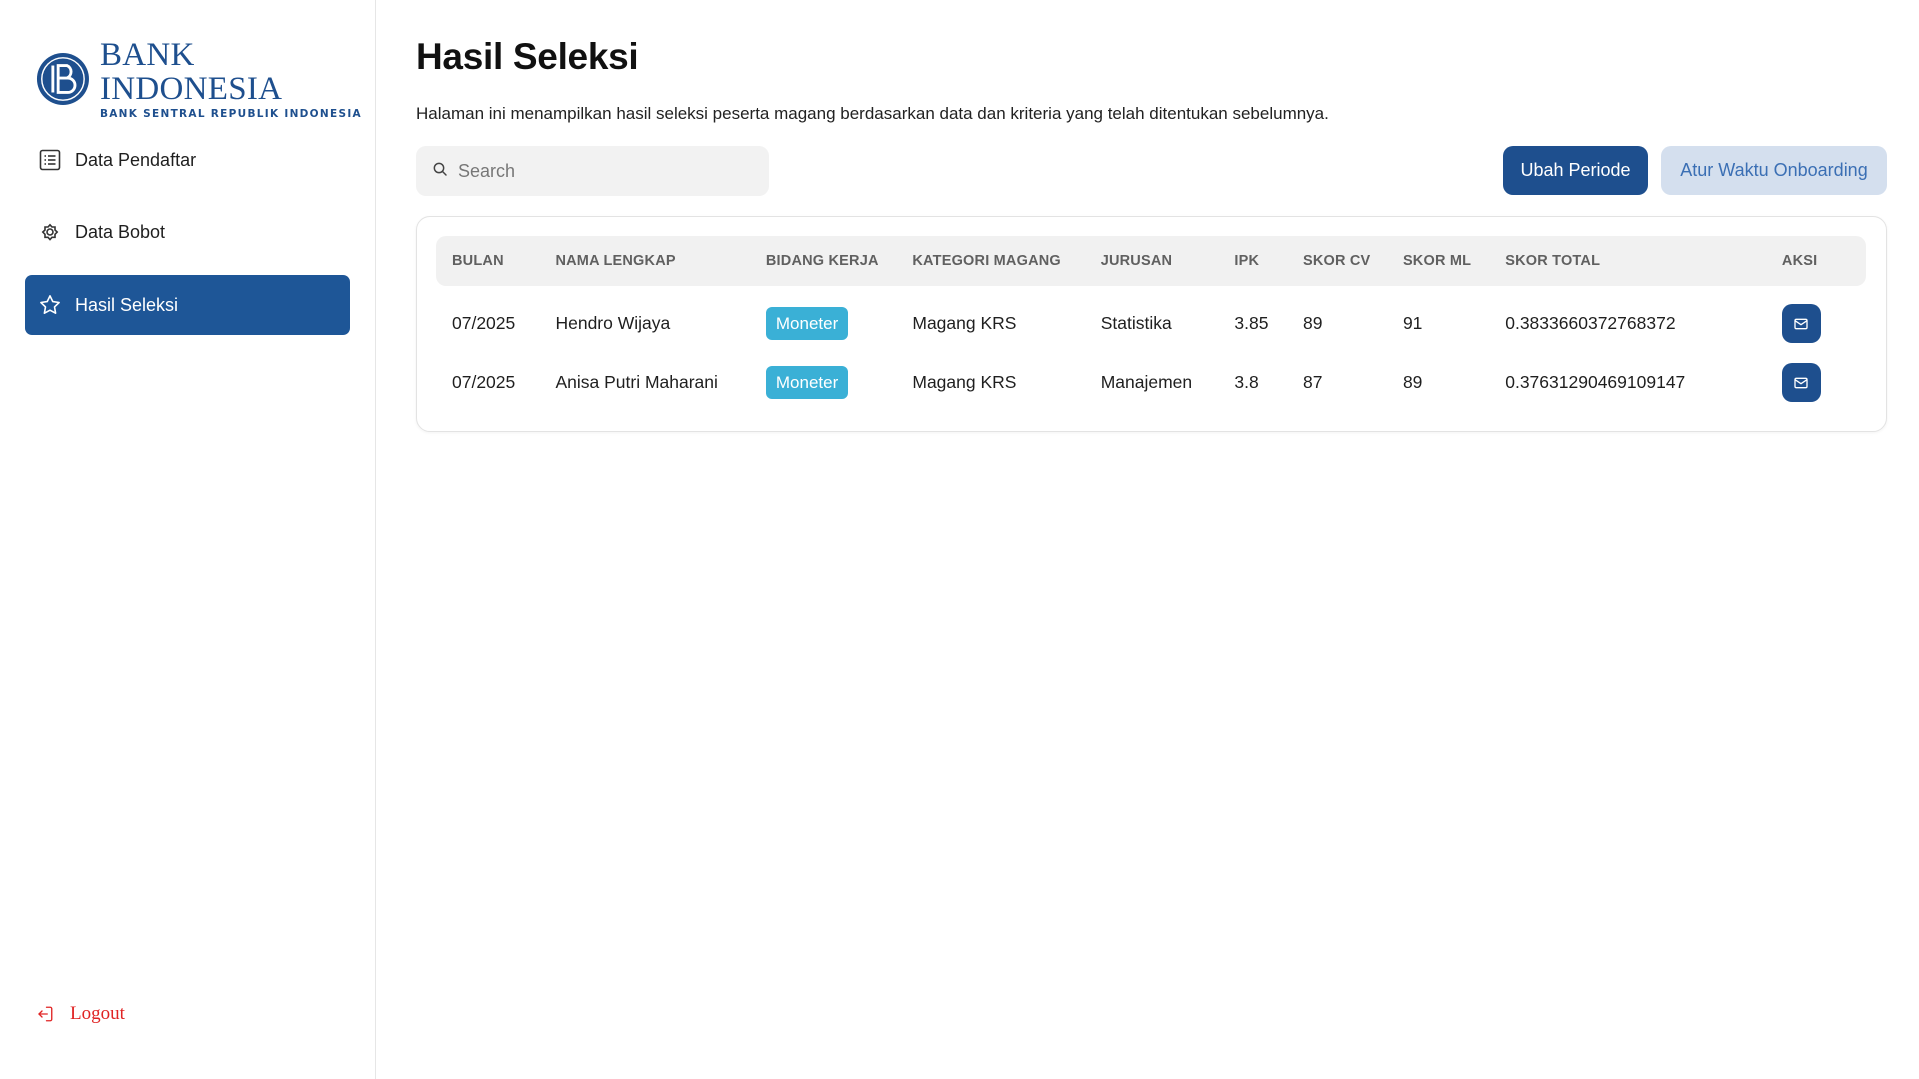 The image size is (1919, 1079). What do you see at coordinates (1774, 170) in the screenshot?
I see `set-onboarding-time-button: Atur Waktu Onboarding` at bounding box center [1774, 170].